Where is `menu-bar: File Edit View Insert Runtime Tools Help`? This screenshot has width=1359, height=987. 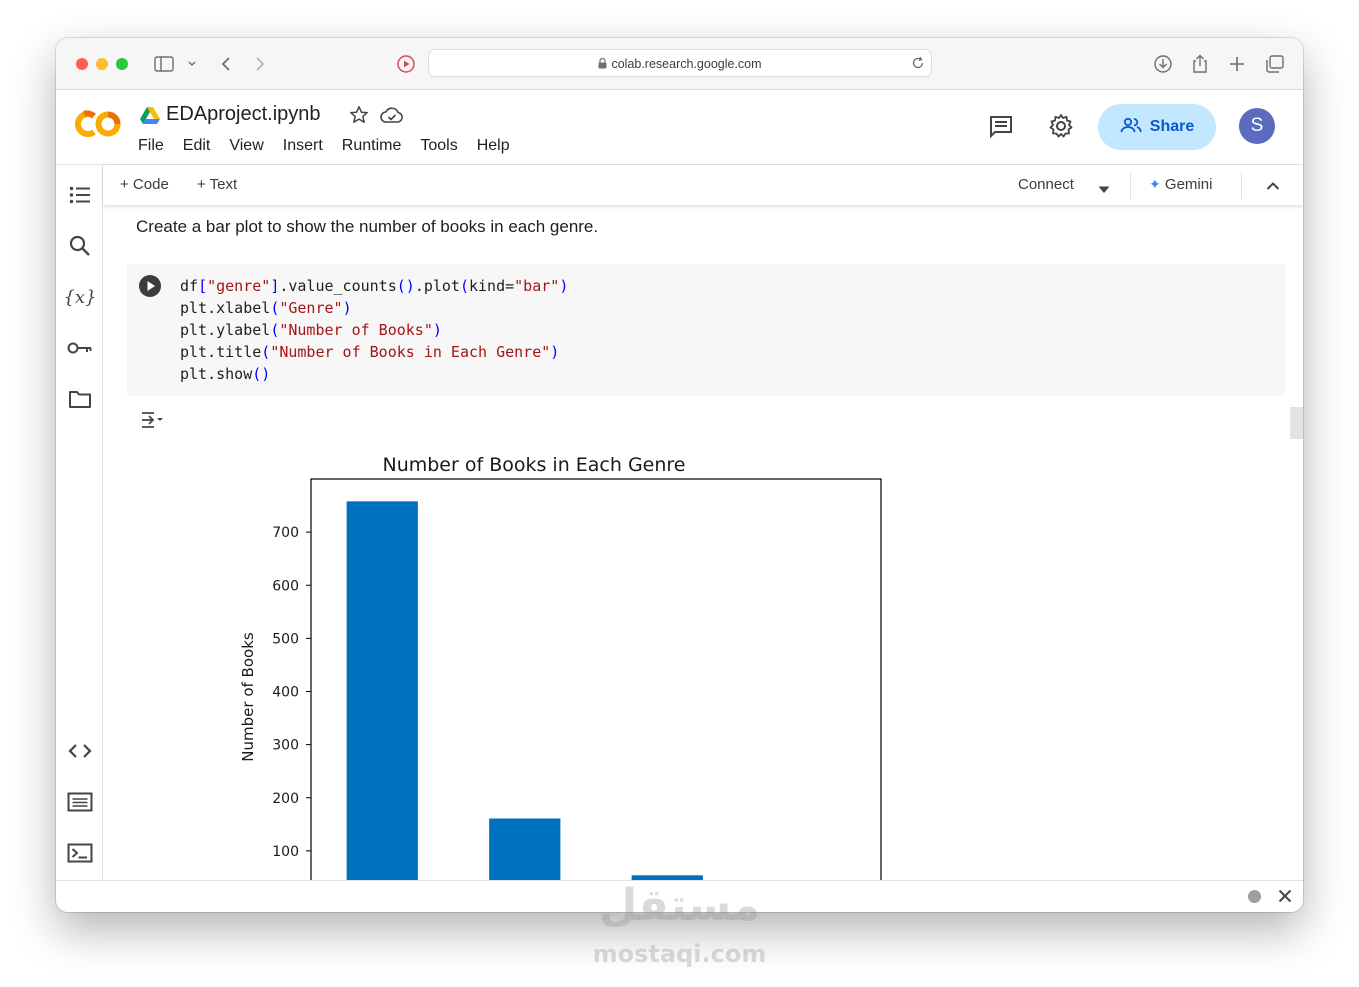
menu-bar: File Edit View Insert Runtime Tools Help is located at coordinates (333, 146).